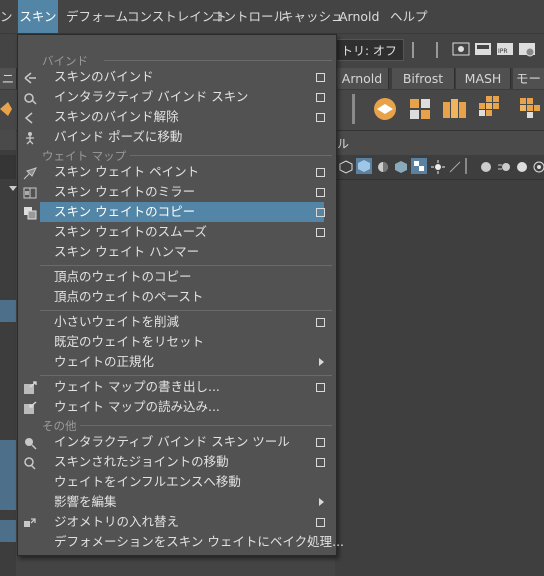 The width and height of the screenshot is (544, 576). What do you see at coordinates (30, 407) in the screenshot?
I see `import-weights-icon` at bounding box center [30, 407].